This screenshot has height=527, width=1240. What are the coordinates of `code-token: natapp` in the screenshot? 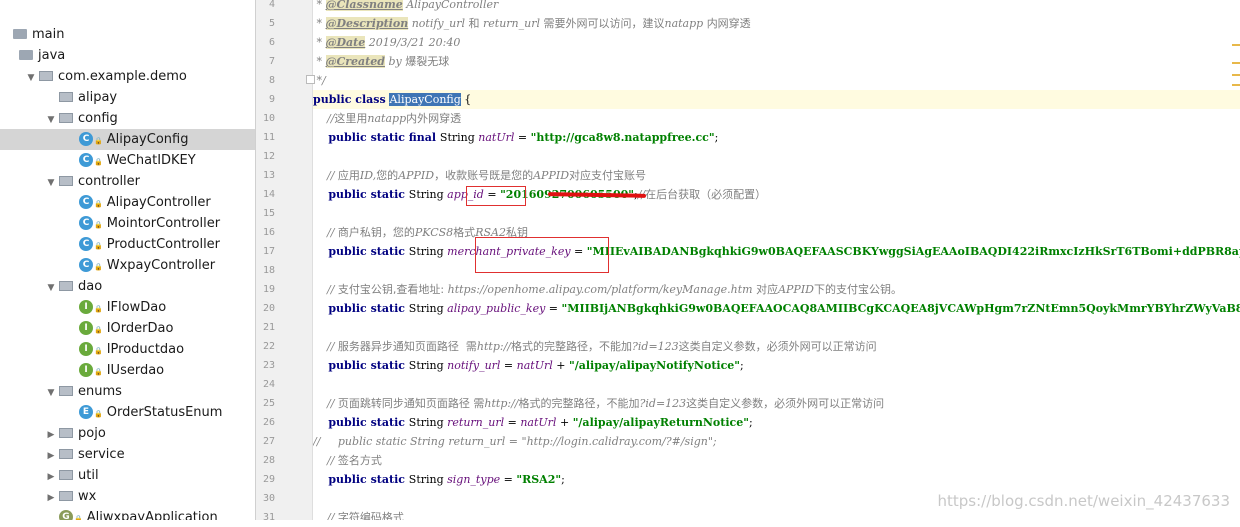 It's located at (685, 23).